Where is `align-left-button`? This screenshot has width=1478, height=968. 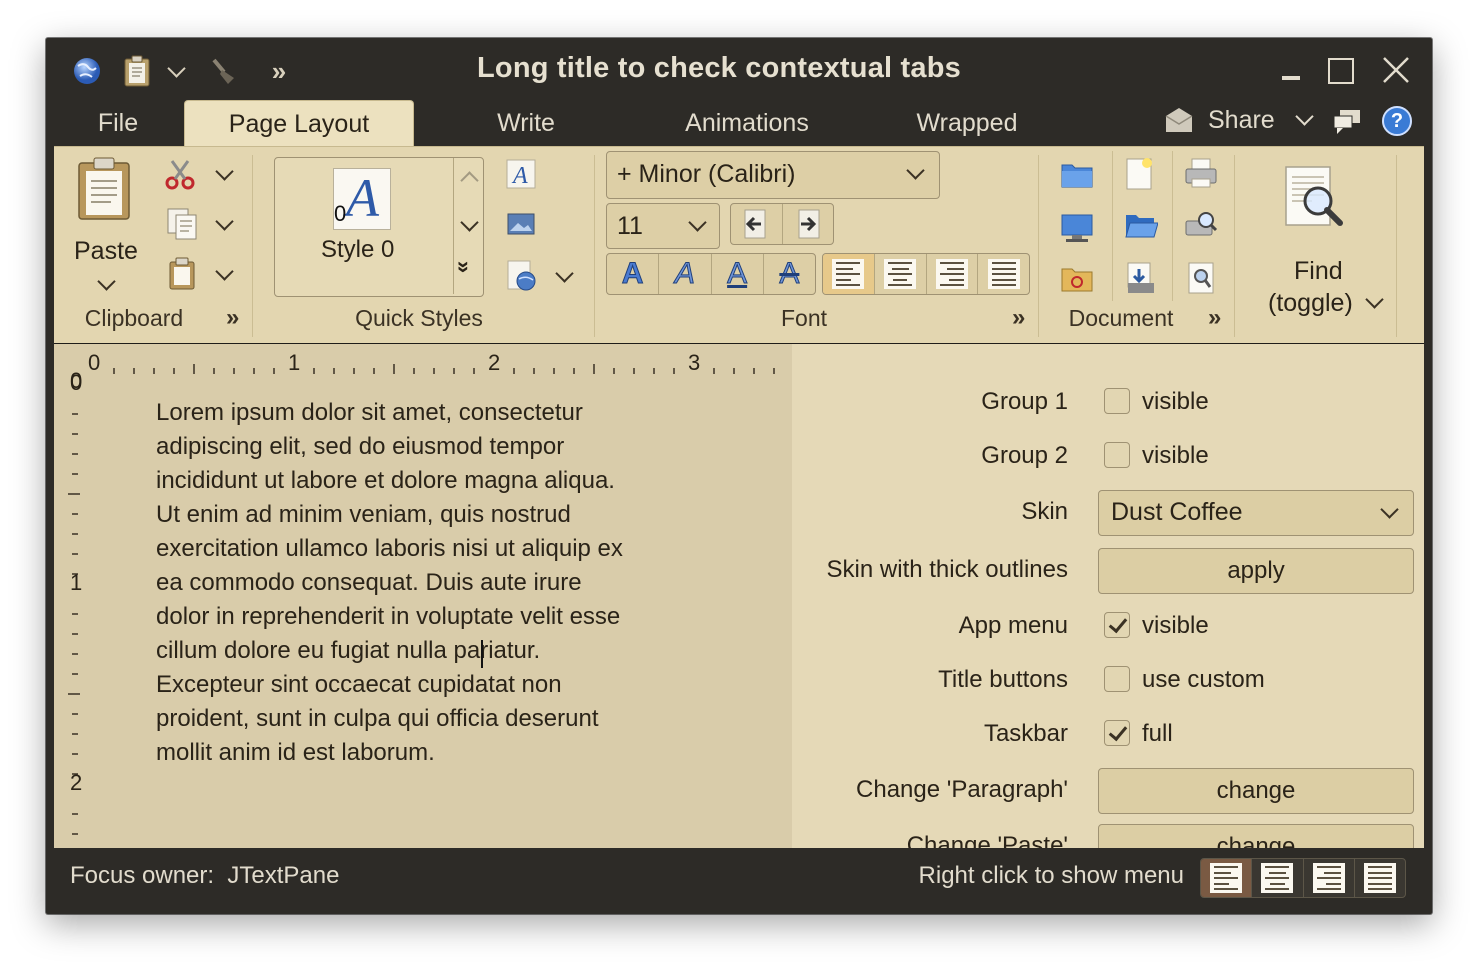 align-left-button is located at coordinates (849, 274).